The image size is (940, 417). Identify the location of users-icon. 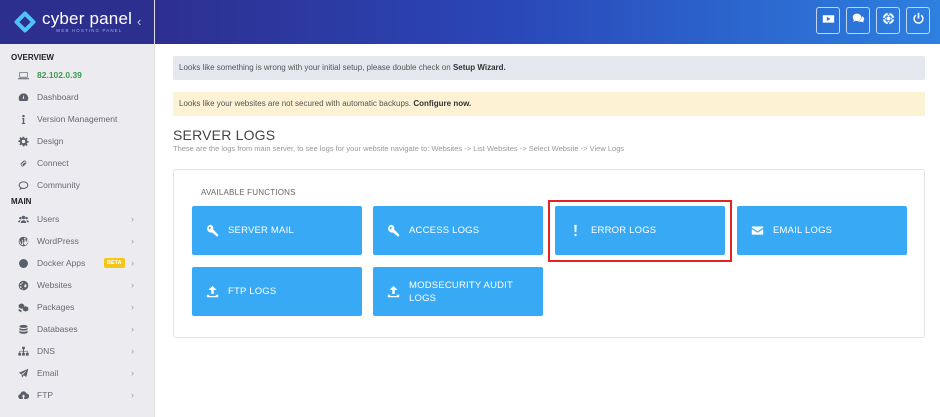
(23, 219).